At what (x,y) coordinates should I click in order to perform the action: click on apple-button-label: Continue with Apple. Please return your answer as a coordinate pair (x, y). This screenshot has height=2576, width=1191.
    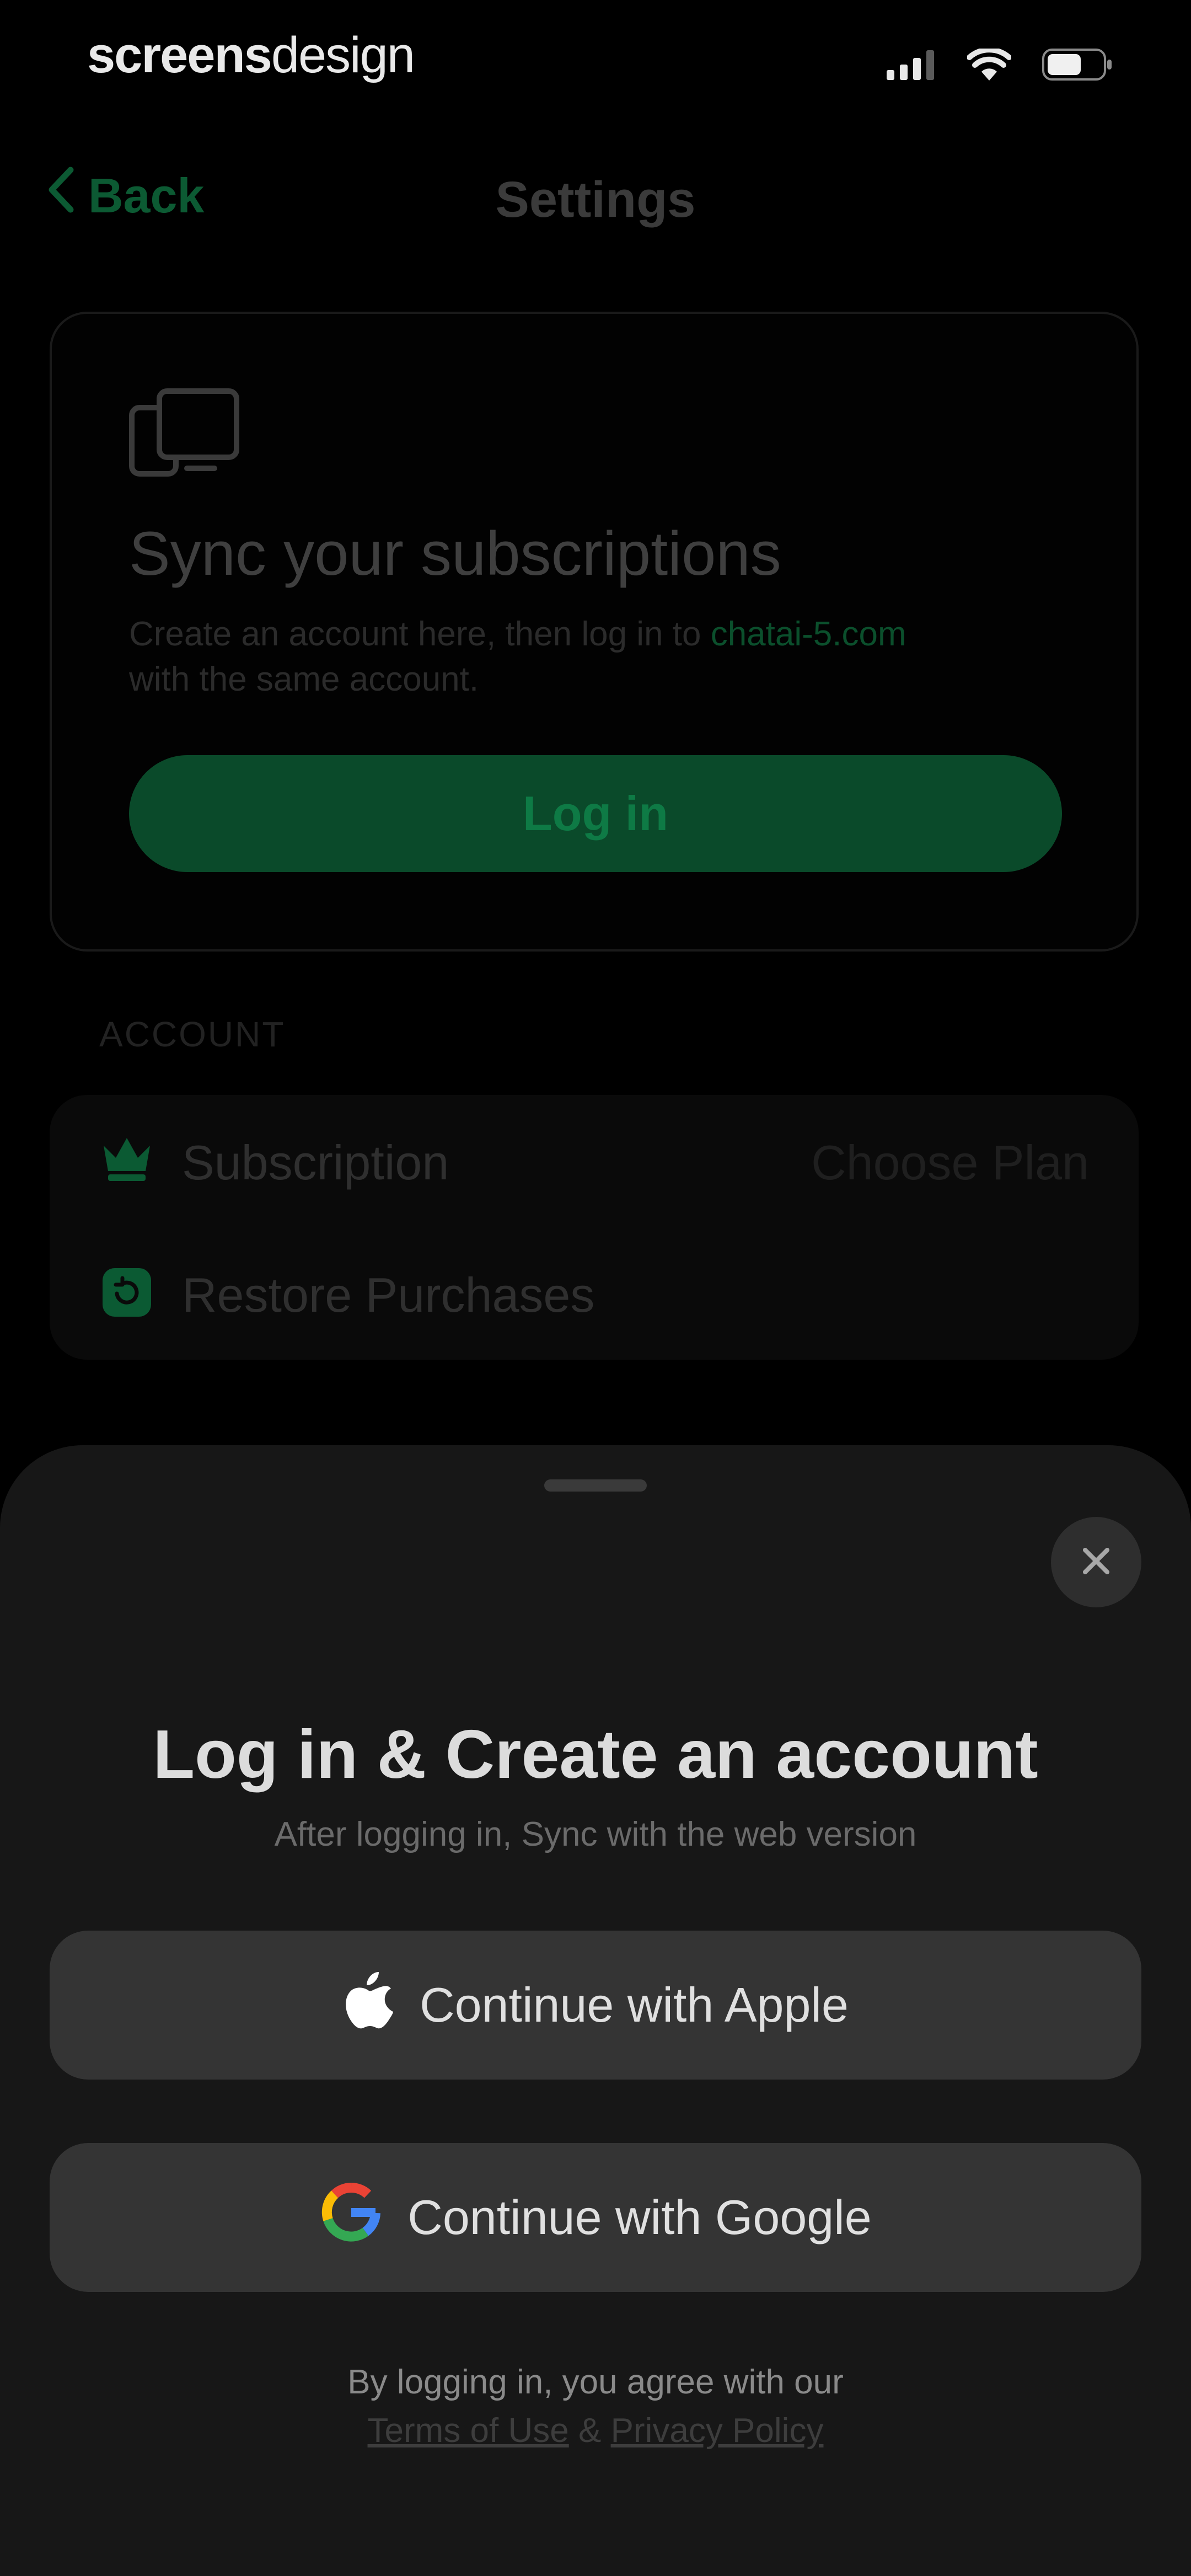
    Looking at the image, I should click on (635, 2005).